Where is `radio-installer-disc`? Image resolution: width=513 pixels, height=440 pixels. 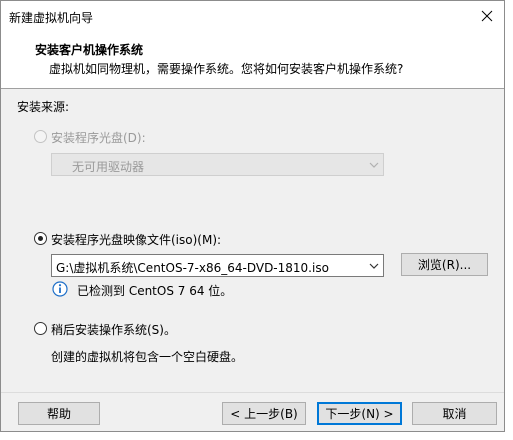
radio-installer-disc is located at coordinates (40, 136).